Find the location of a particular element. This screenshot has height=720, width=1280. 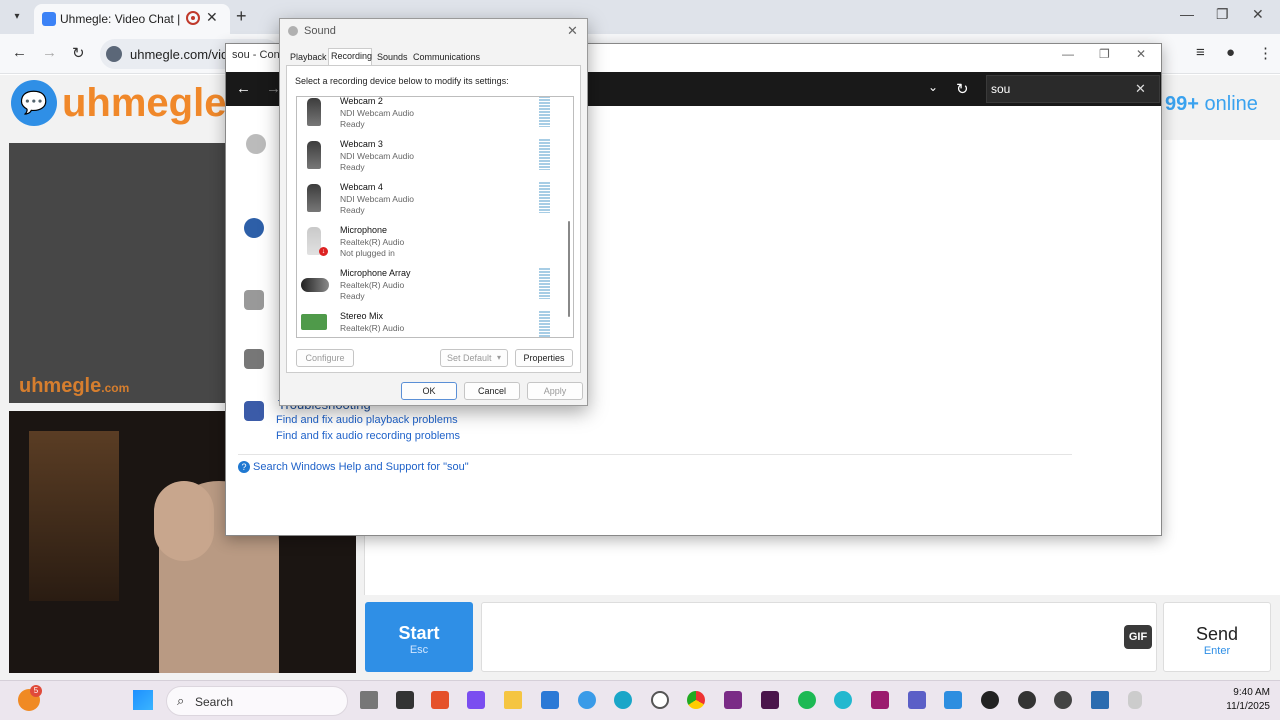

edge-icon is located at coordinates (623, 700).